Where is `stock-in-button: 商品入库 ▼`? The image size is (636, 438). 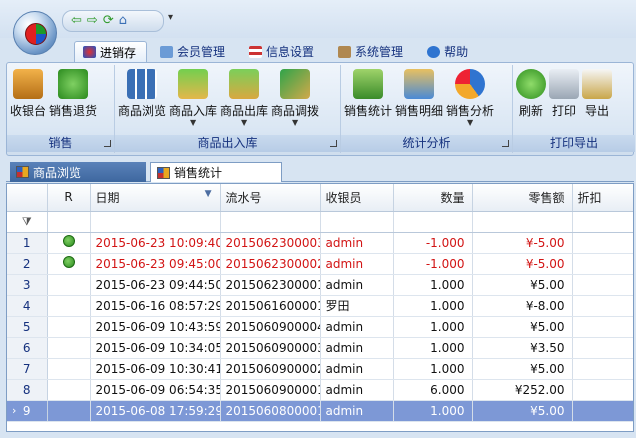 stock-in-button: 商品入库 ▼ is located at coordinates (193, 99).